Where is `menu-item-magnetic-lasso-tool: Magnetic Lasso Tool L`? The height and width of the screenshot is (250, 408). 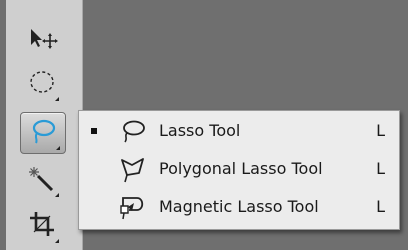
menu-item-magnetic-lasso-tool: Magnetic Lasso Tool L is located at coordinates (239, 207).